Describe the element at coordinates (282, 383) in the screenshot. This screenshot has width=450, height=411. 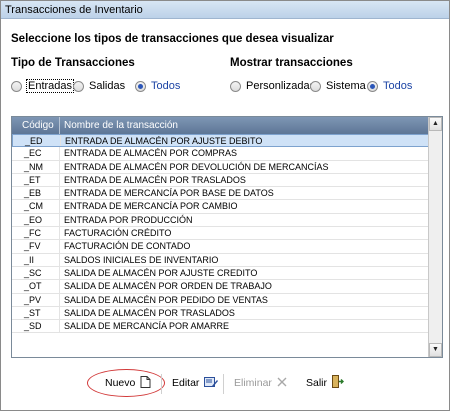
I see `delete-x-icon` at that location.